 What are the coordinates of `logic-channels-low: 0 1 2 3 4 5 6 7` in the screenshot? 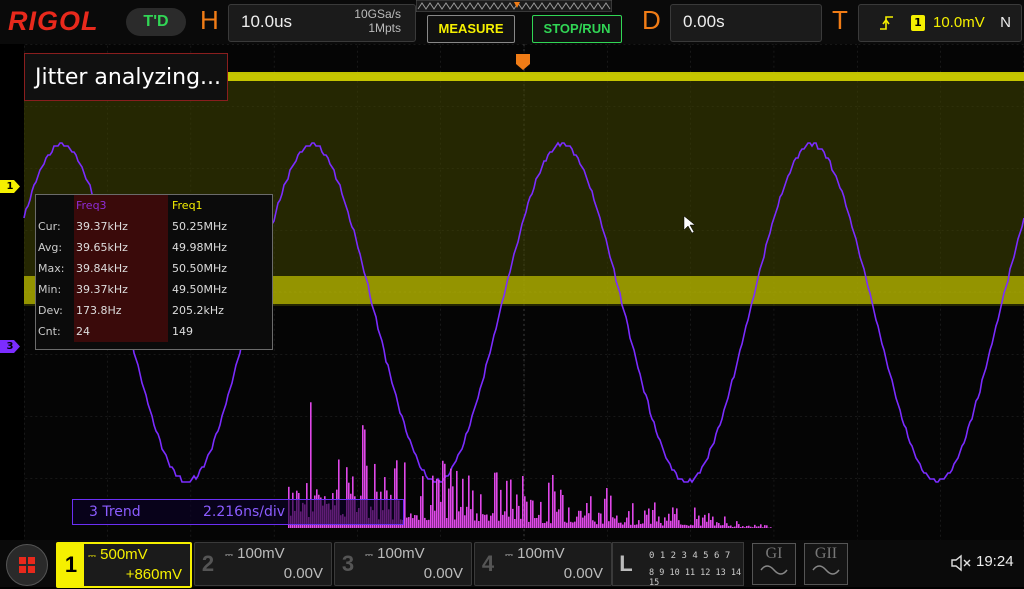 It's located at (689, 556).